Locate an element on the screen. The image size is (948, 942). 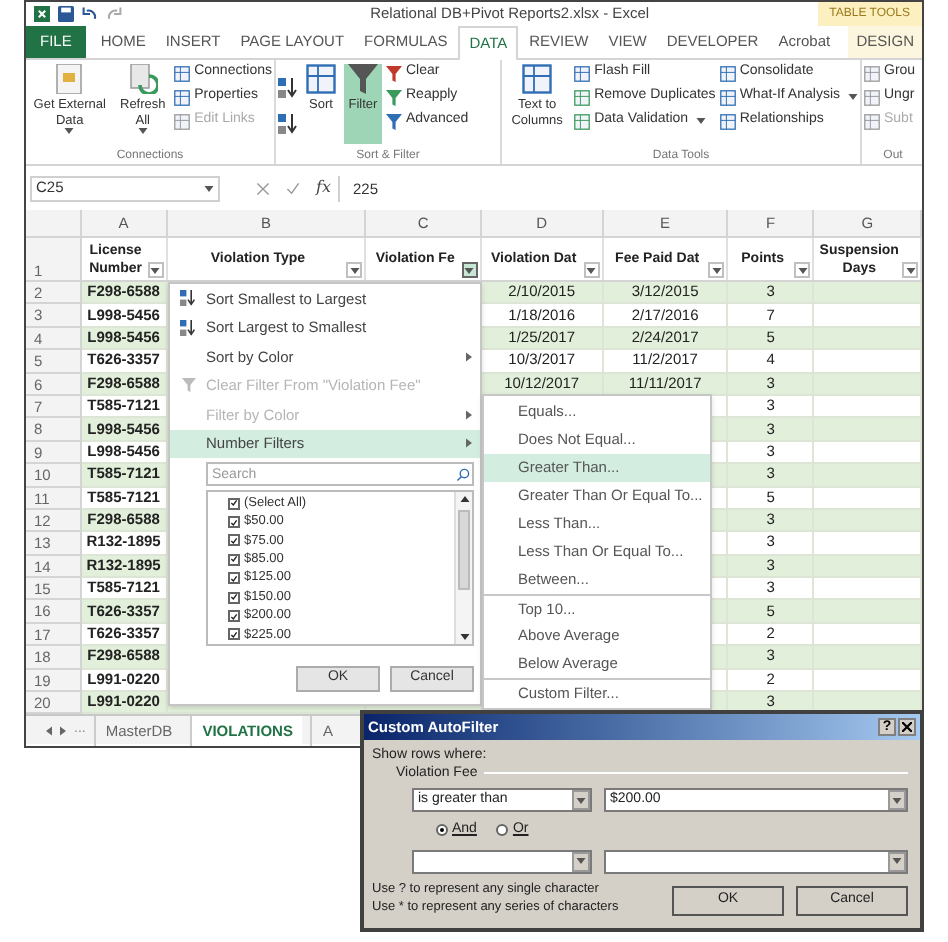
scrollbar-thumb is located at coordinates (464, 550).